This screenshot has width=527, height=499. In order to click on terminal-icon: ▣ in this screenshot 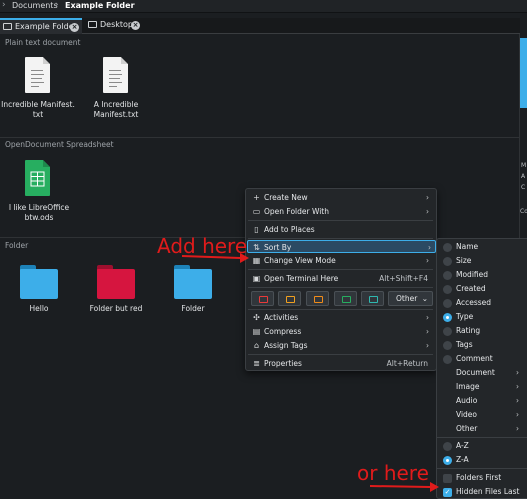, I will do `click(256, 278)`.